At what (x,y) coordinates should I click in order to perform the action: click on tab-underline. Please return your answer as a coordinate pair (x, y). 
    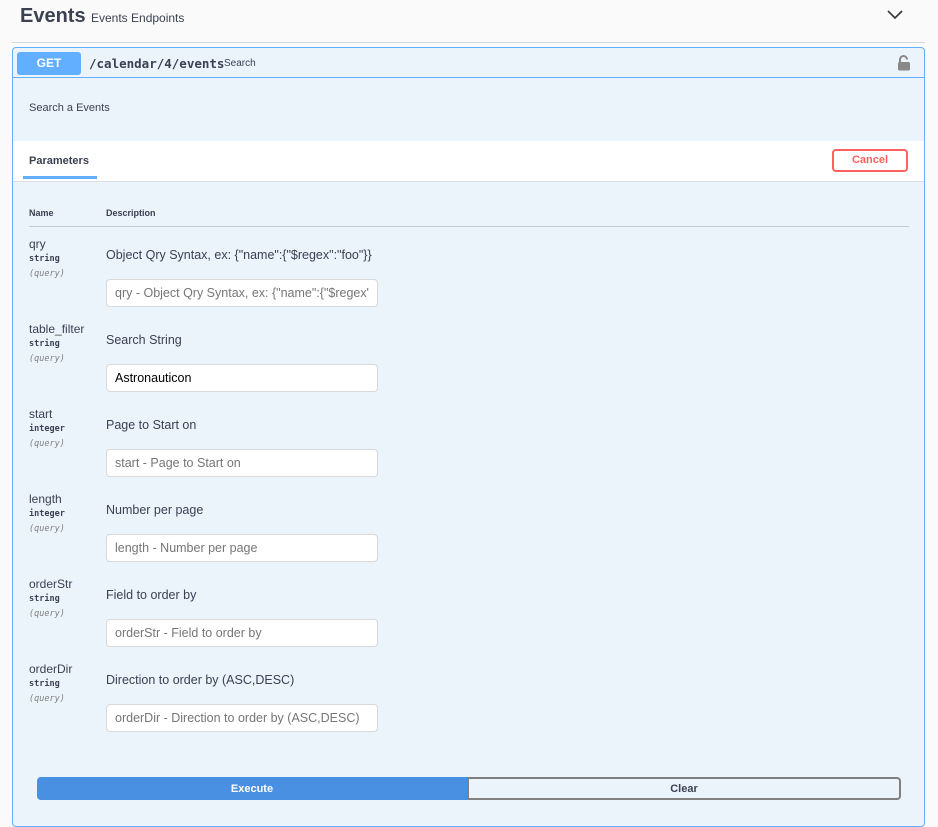
    Looking at the image, I should click on (60, 177).